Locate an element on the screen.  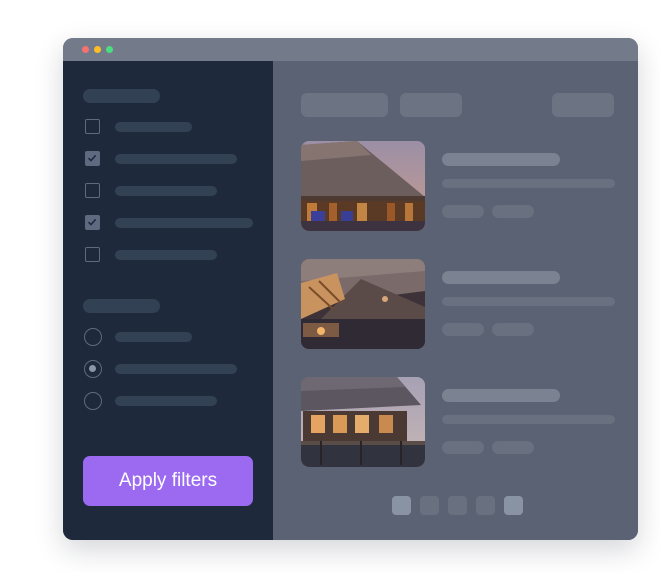
sort-button is located at coordinates (583, 105).